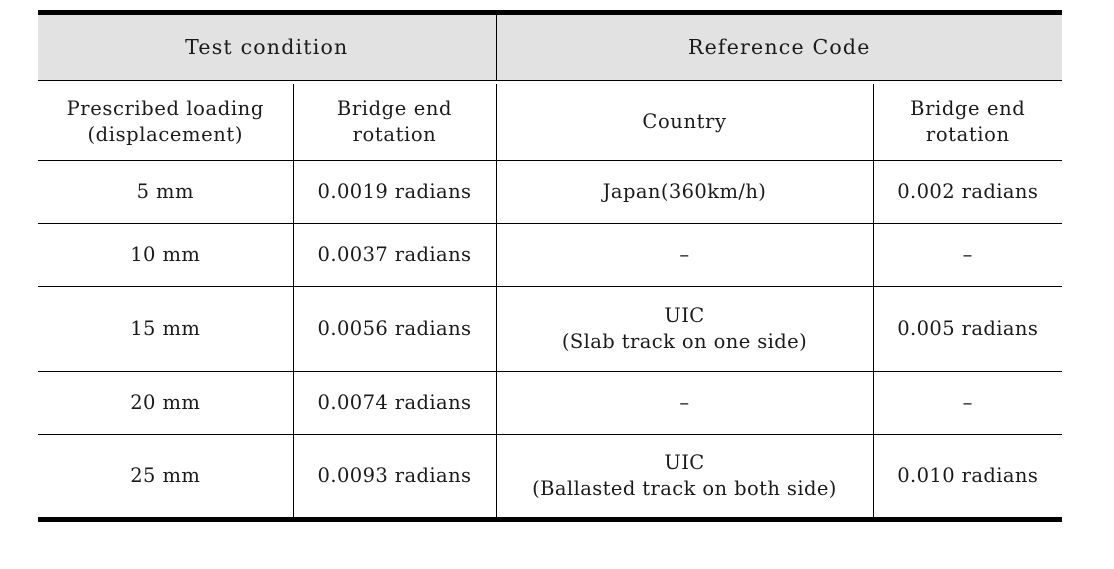  I want to click on group-header-test-condition: Test condition, so click(267, 45).